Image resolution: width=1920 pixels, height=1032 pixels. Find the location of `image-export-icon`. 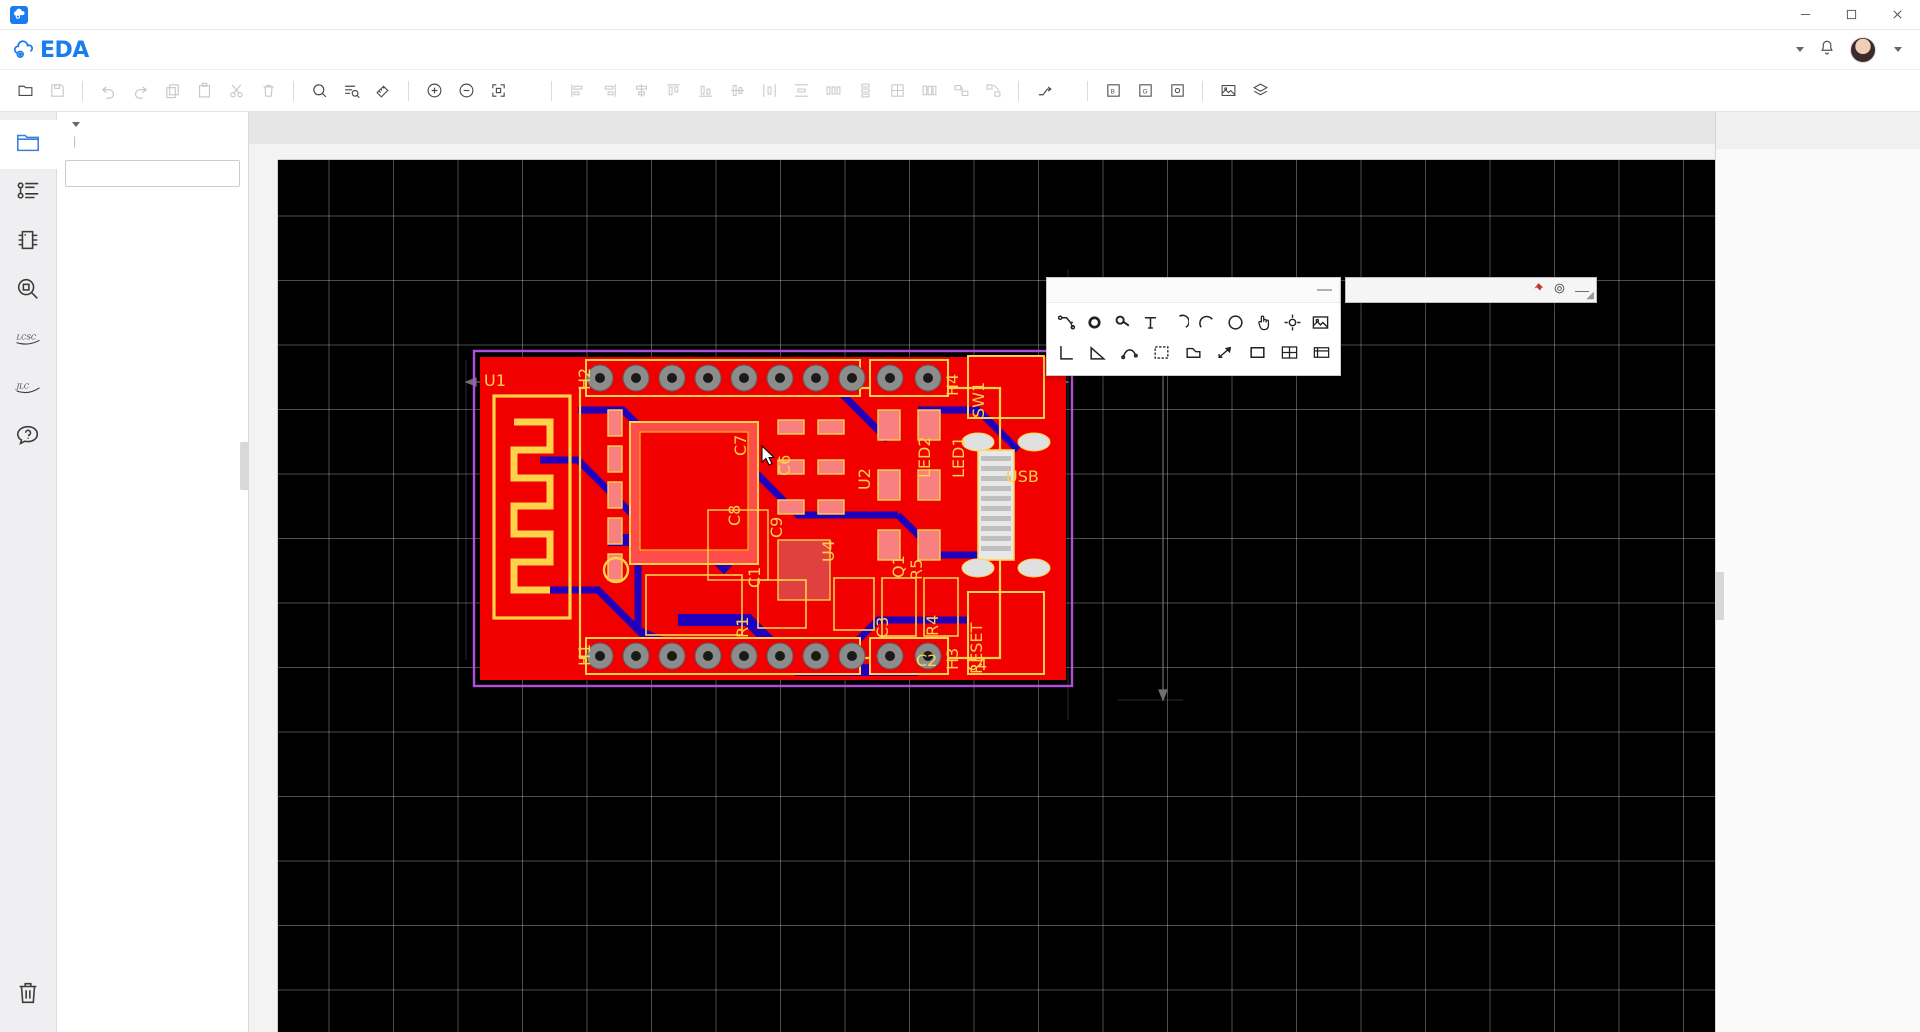

image-export-icon is located at coordinates (1228, 91).